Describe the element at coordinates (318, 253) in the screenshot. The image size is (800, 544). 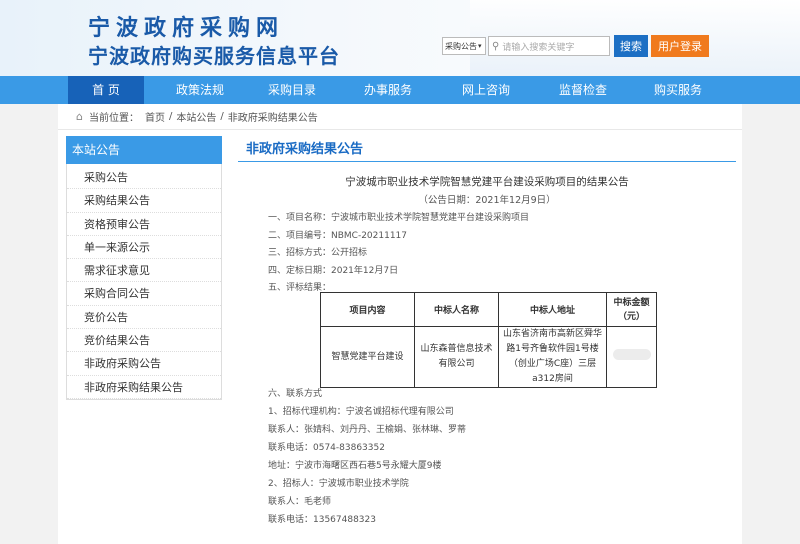
I see `tender-method-line: 三、招标方式：公开招标` at that location.